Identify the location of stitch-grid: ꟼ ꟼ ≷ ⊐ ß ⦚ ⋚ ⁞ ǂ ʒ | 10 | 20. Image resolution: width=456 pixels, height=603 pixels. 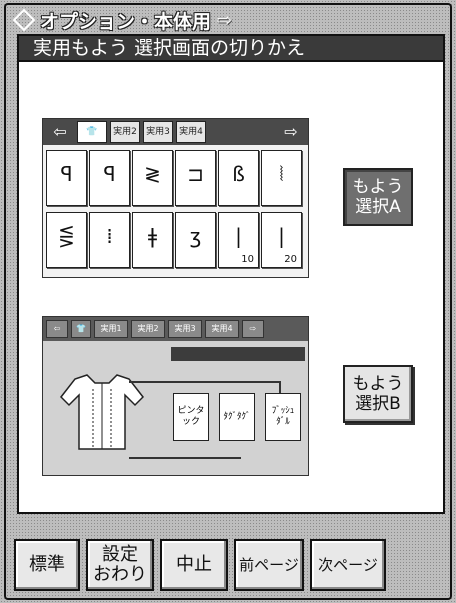
(174, 209).